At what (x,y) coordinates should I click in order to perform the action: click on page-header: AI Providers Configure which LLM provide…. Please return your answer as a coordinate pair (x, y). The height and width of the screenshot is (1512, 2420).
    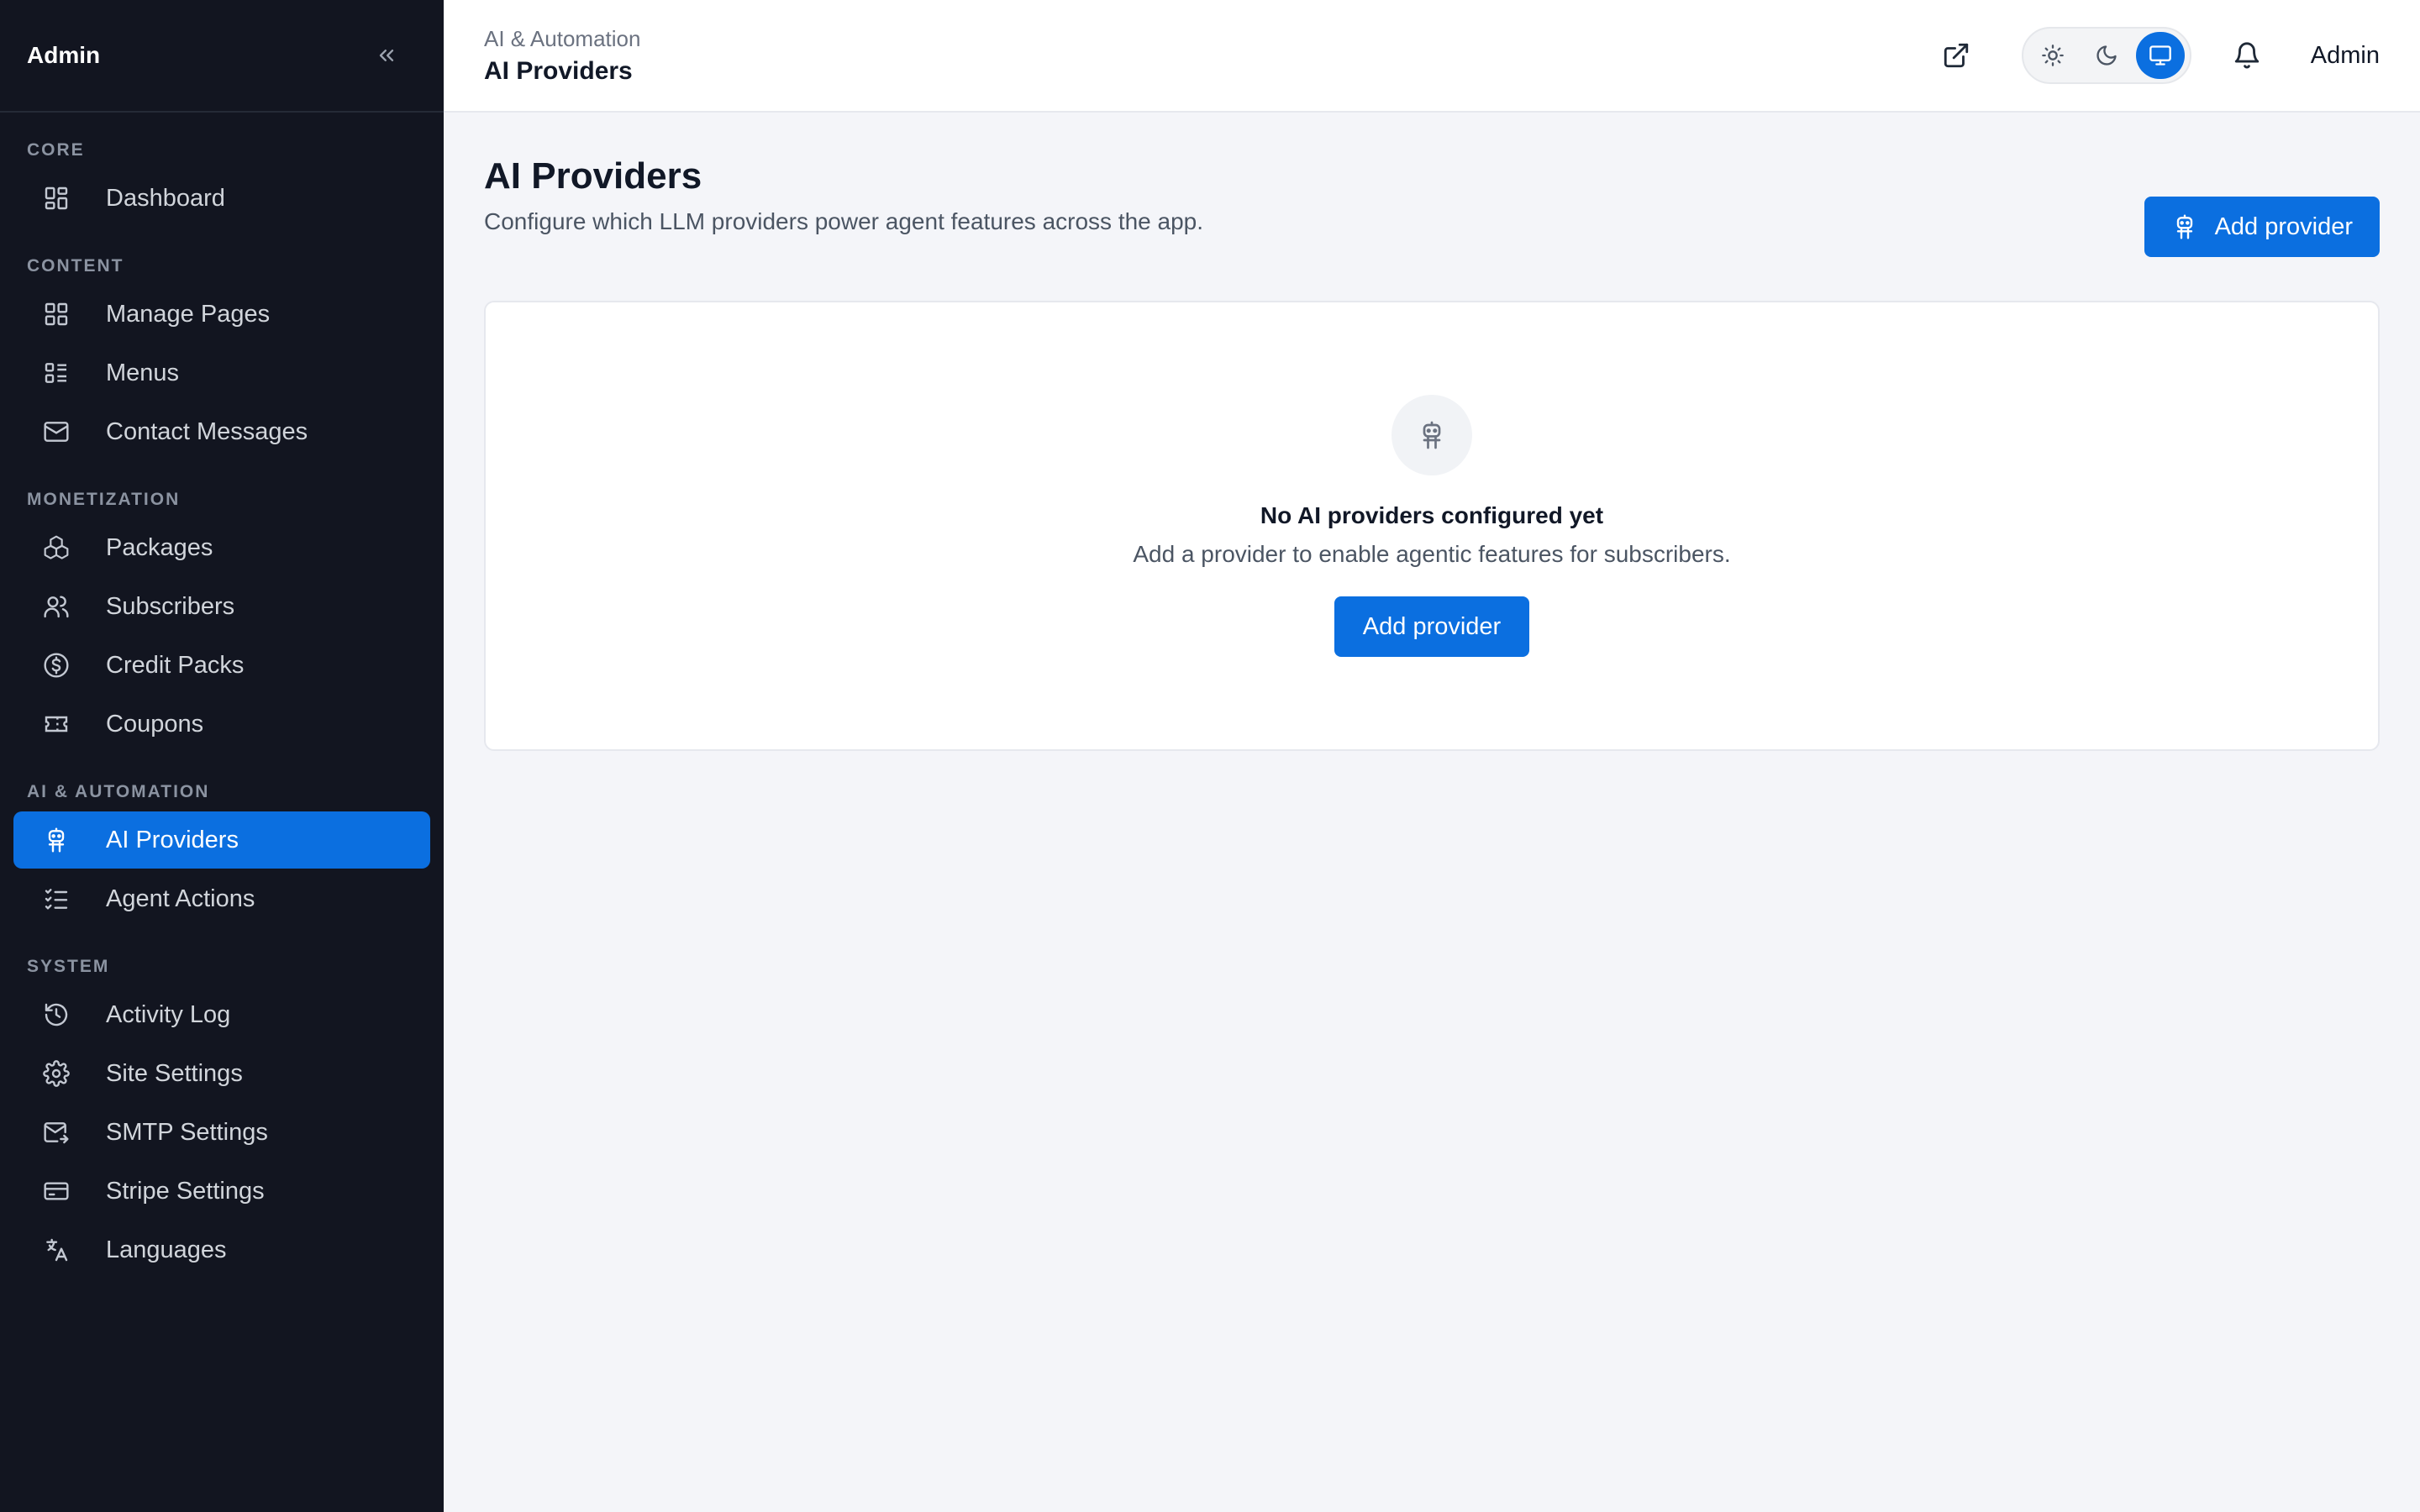
    Looking at the image, I should click on (1432, 185).